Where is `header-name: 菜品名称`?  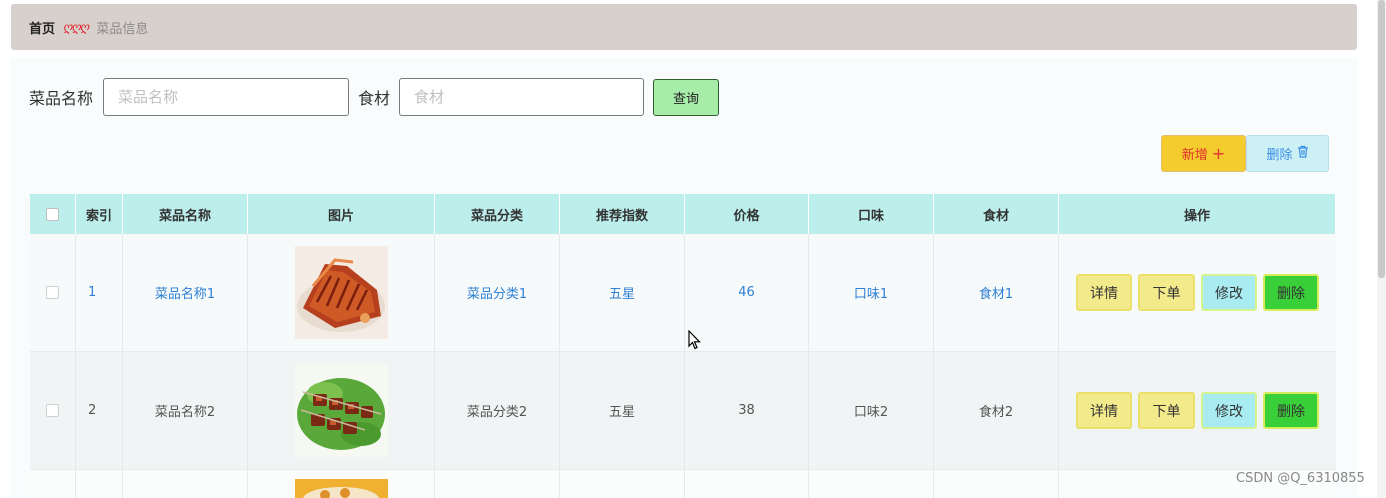 header-name: 菜品名称 is located at coordinates (185, 214).